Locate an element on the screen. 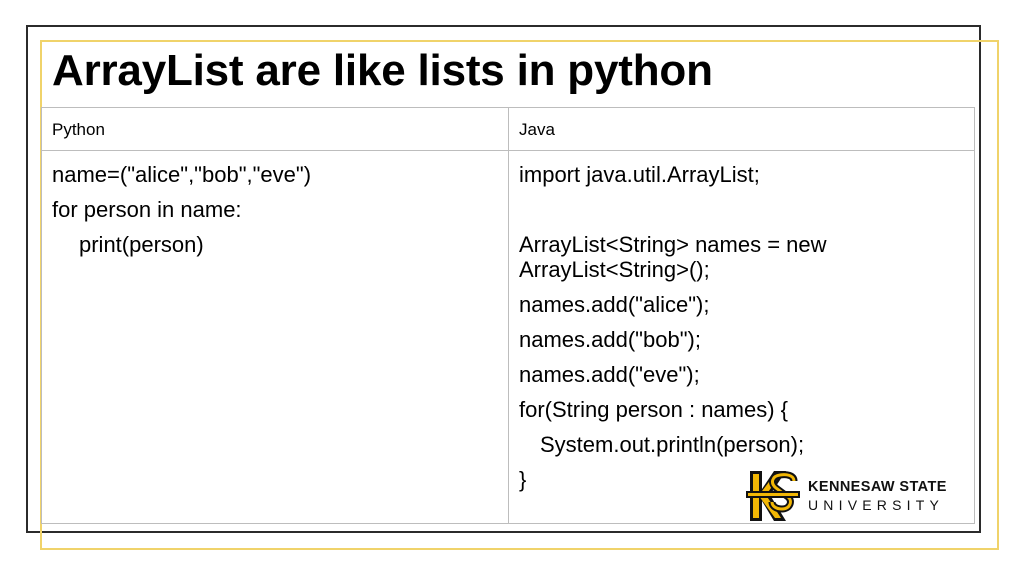 Image resolution: width=1024 pixels, height=576 pixels. code-line: names.add("eve"); is located at coordinates (609, 374).